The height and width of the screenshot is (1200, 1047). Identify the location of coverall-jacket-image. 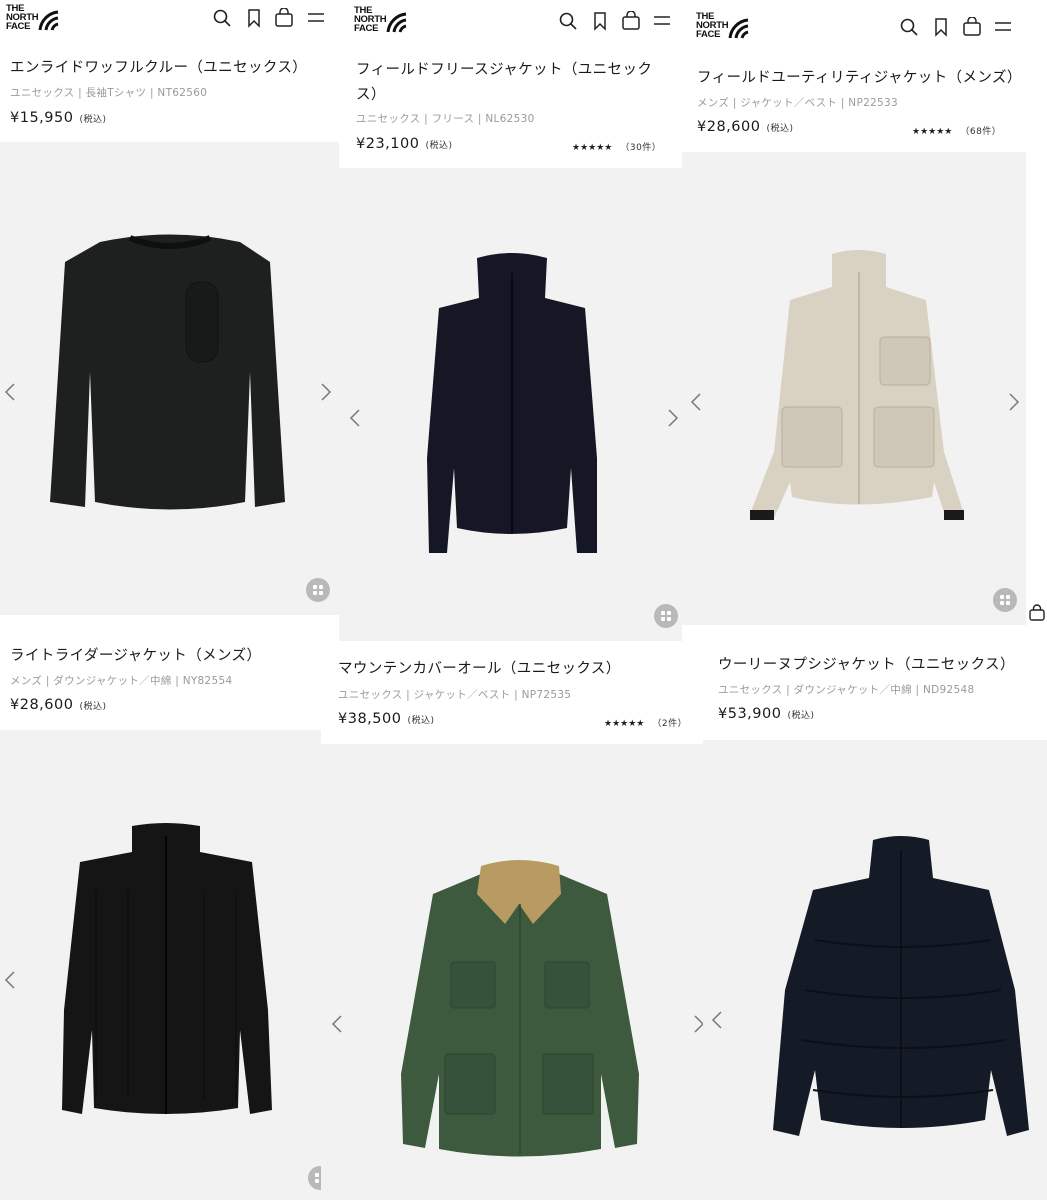
(520, 1008).